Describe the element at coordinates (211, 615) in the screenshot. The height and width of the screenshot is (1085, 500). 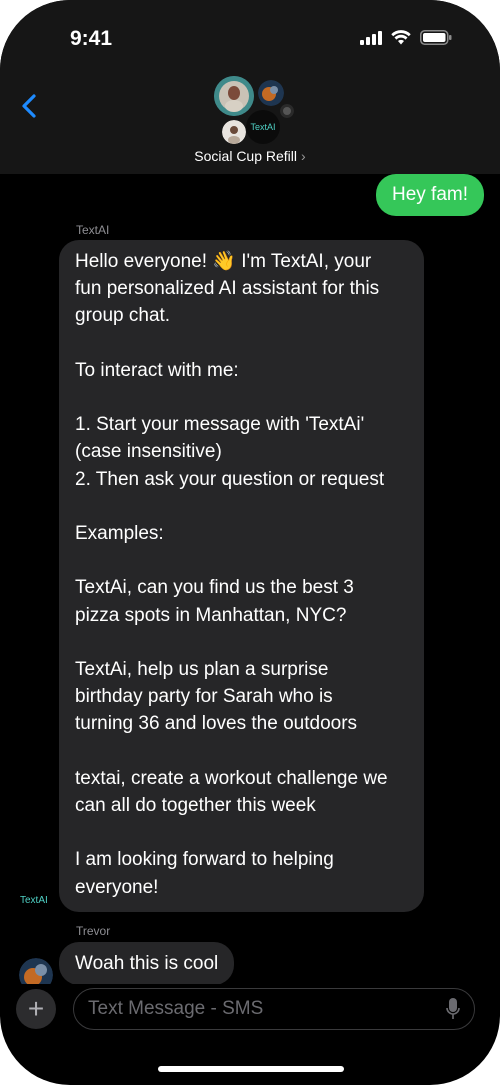
I see `message-line: pizza spots in Manhattan, NYC?` at that location.